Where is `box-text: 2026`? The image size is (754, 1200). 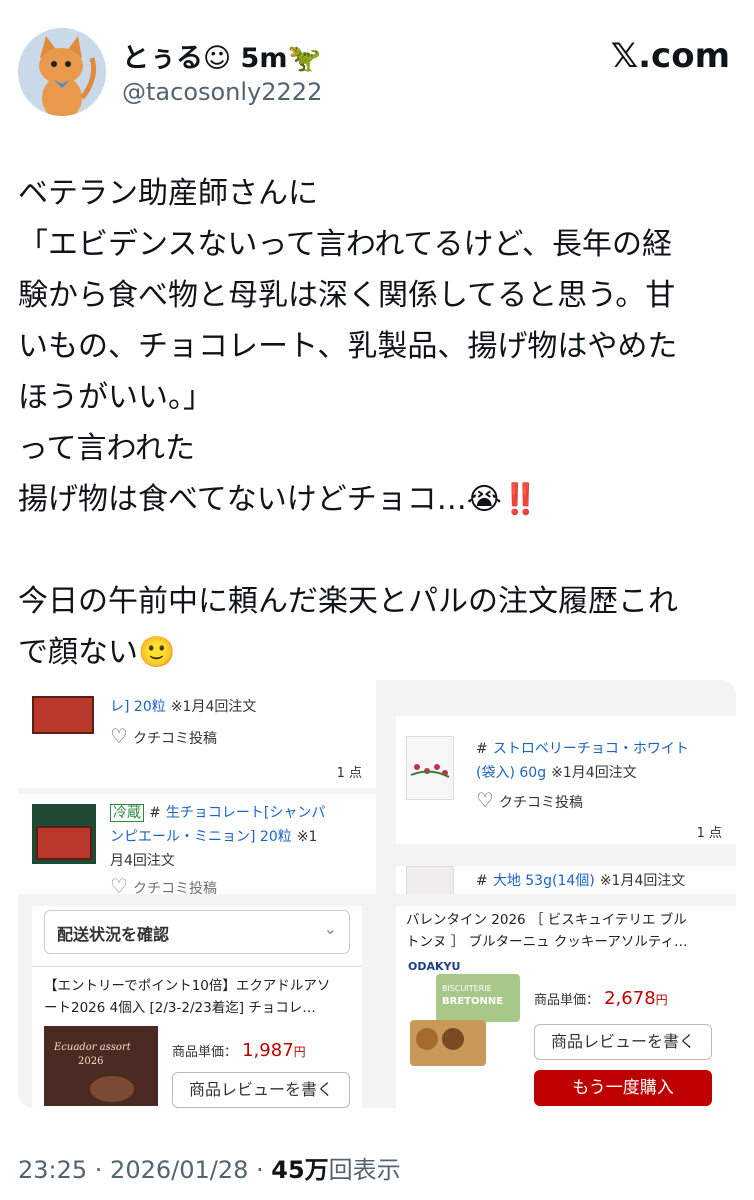
box-text: 2026 is located at coordinates (91, 1061).